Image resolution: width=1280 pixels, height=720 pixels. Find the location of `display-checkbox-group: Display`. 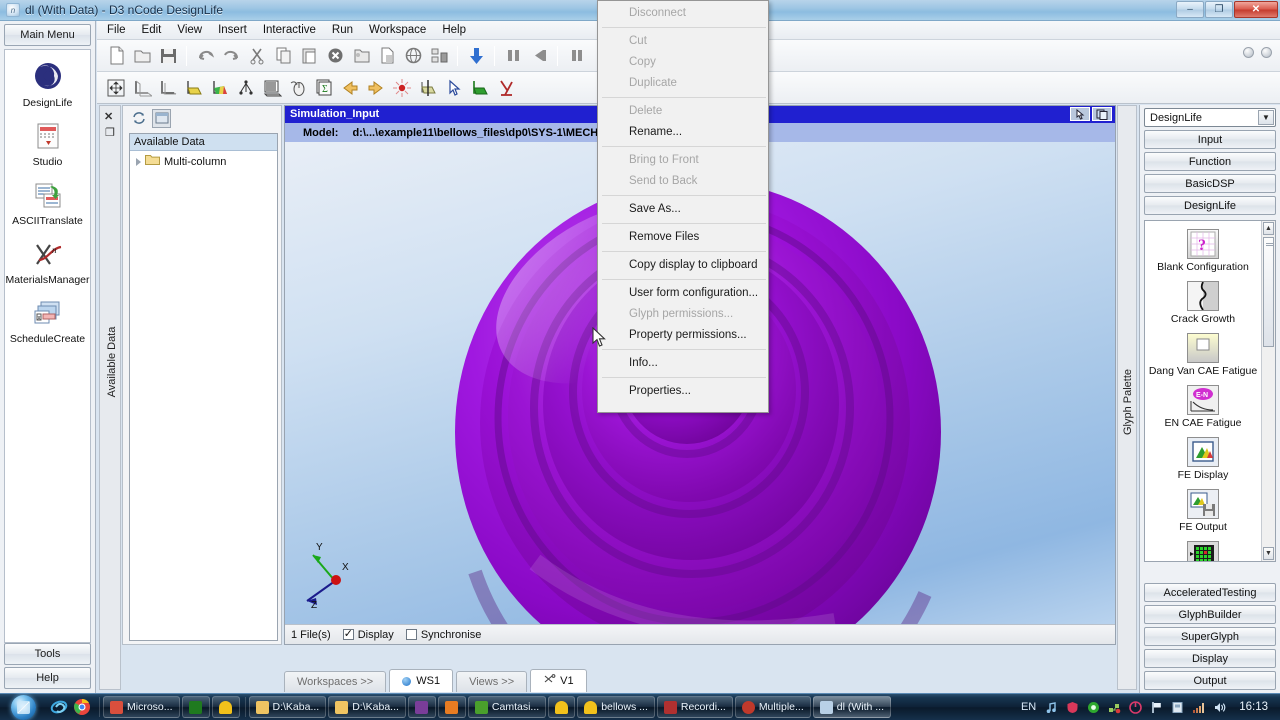

display-checkbox-group: Display is located at coordinates (368, 634).